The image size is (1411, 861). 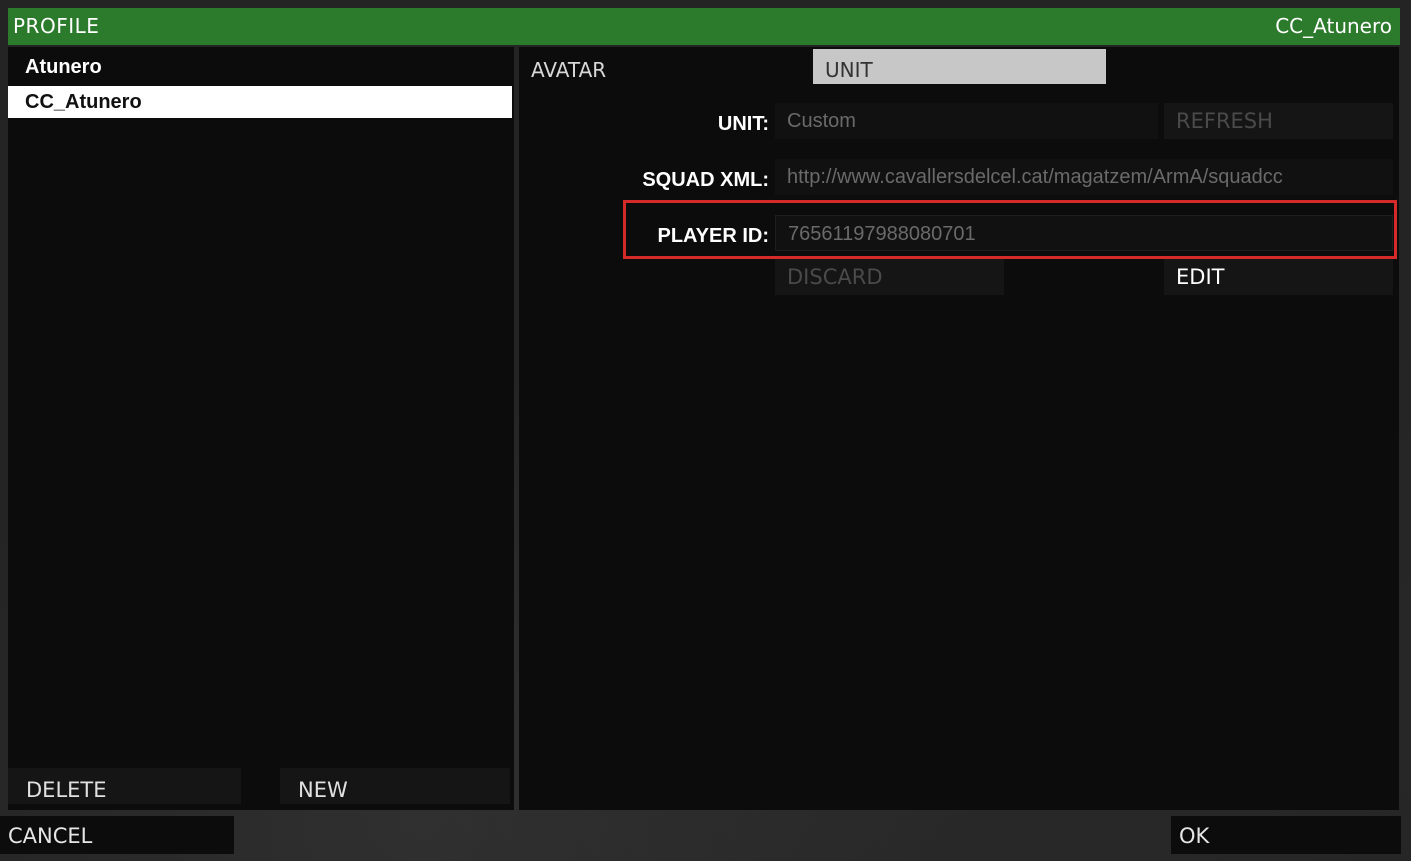 I want to click on new-button: NEW, so click(x=395, y=786).